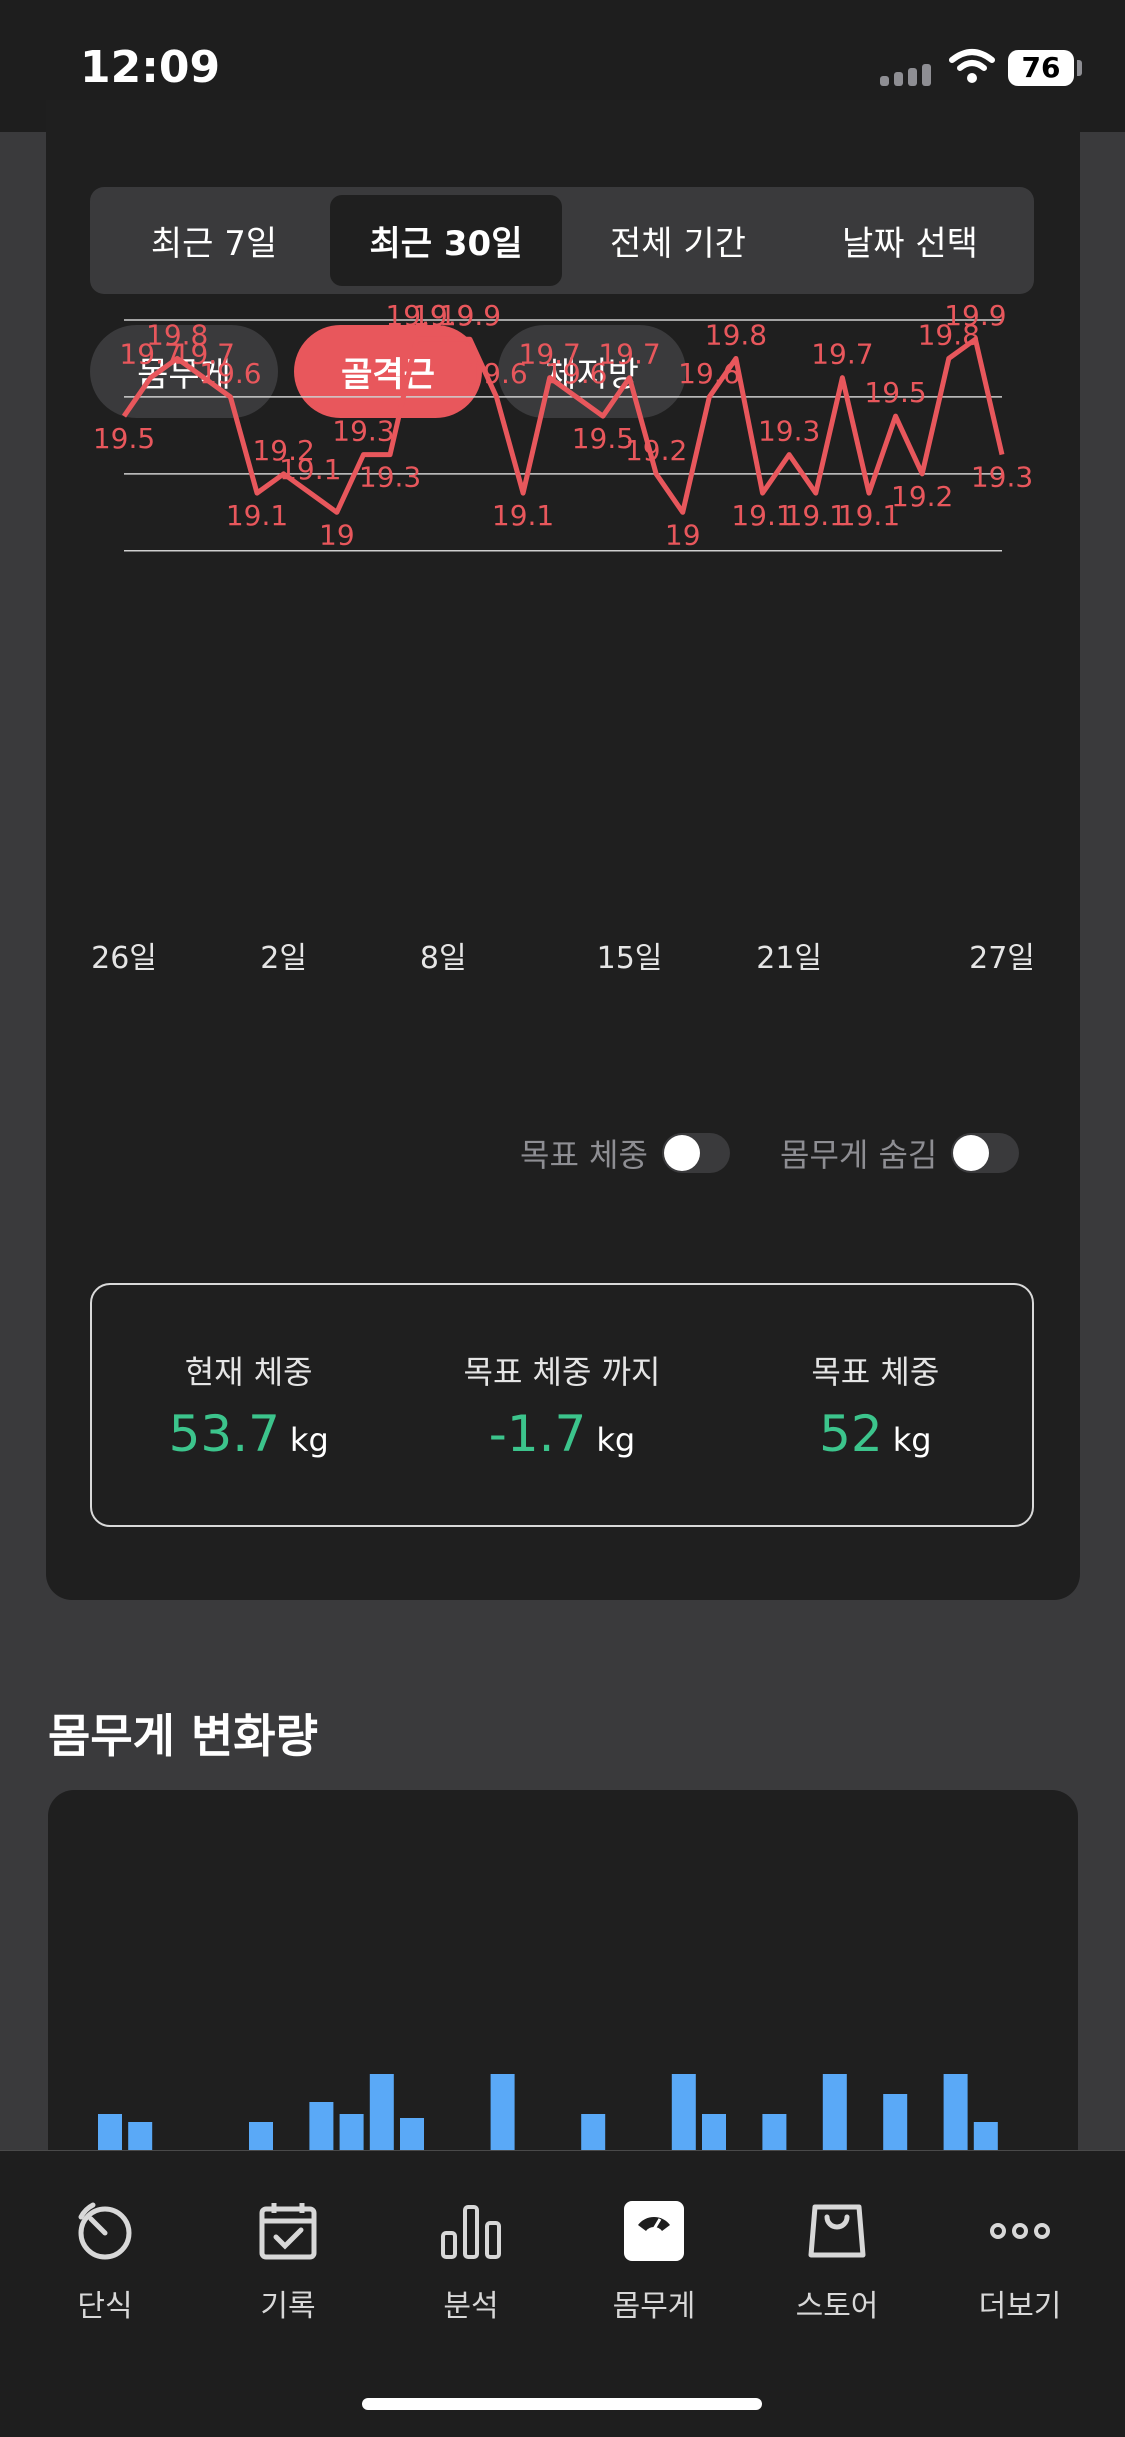  Describe the element at coordinates (150, 67) in the screenshot. I see `status-time: 12:09` at that location.